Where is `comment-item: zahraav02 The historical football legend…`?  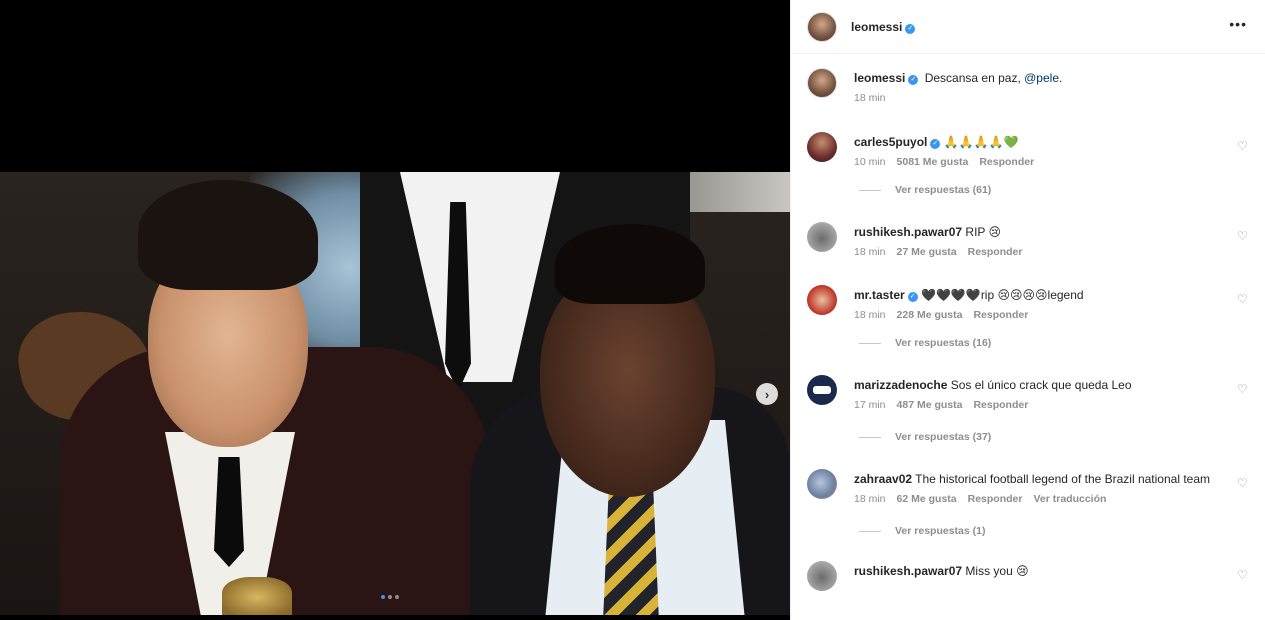 comment-item: zahraav02 The historical football legend… is located at coordinates (1028, 487).